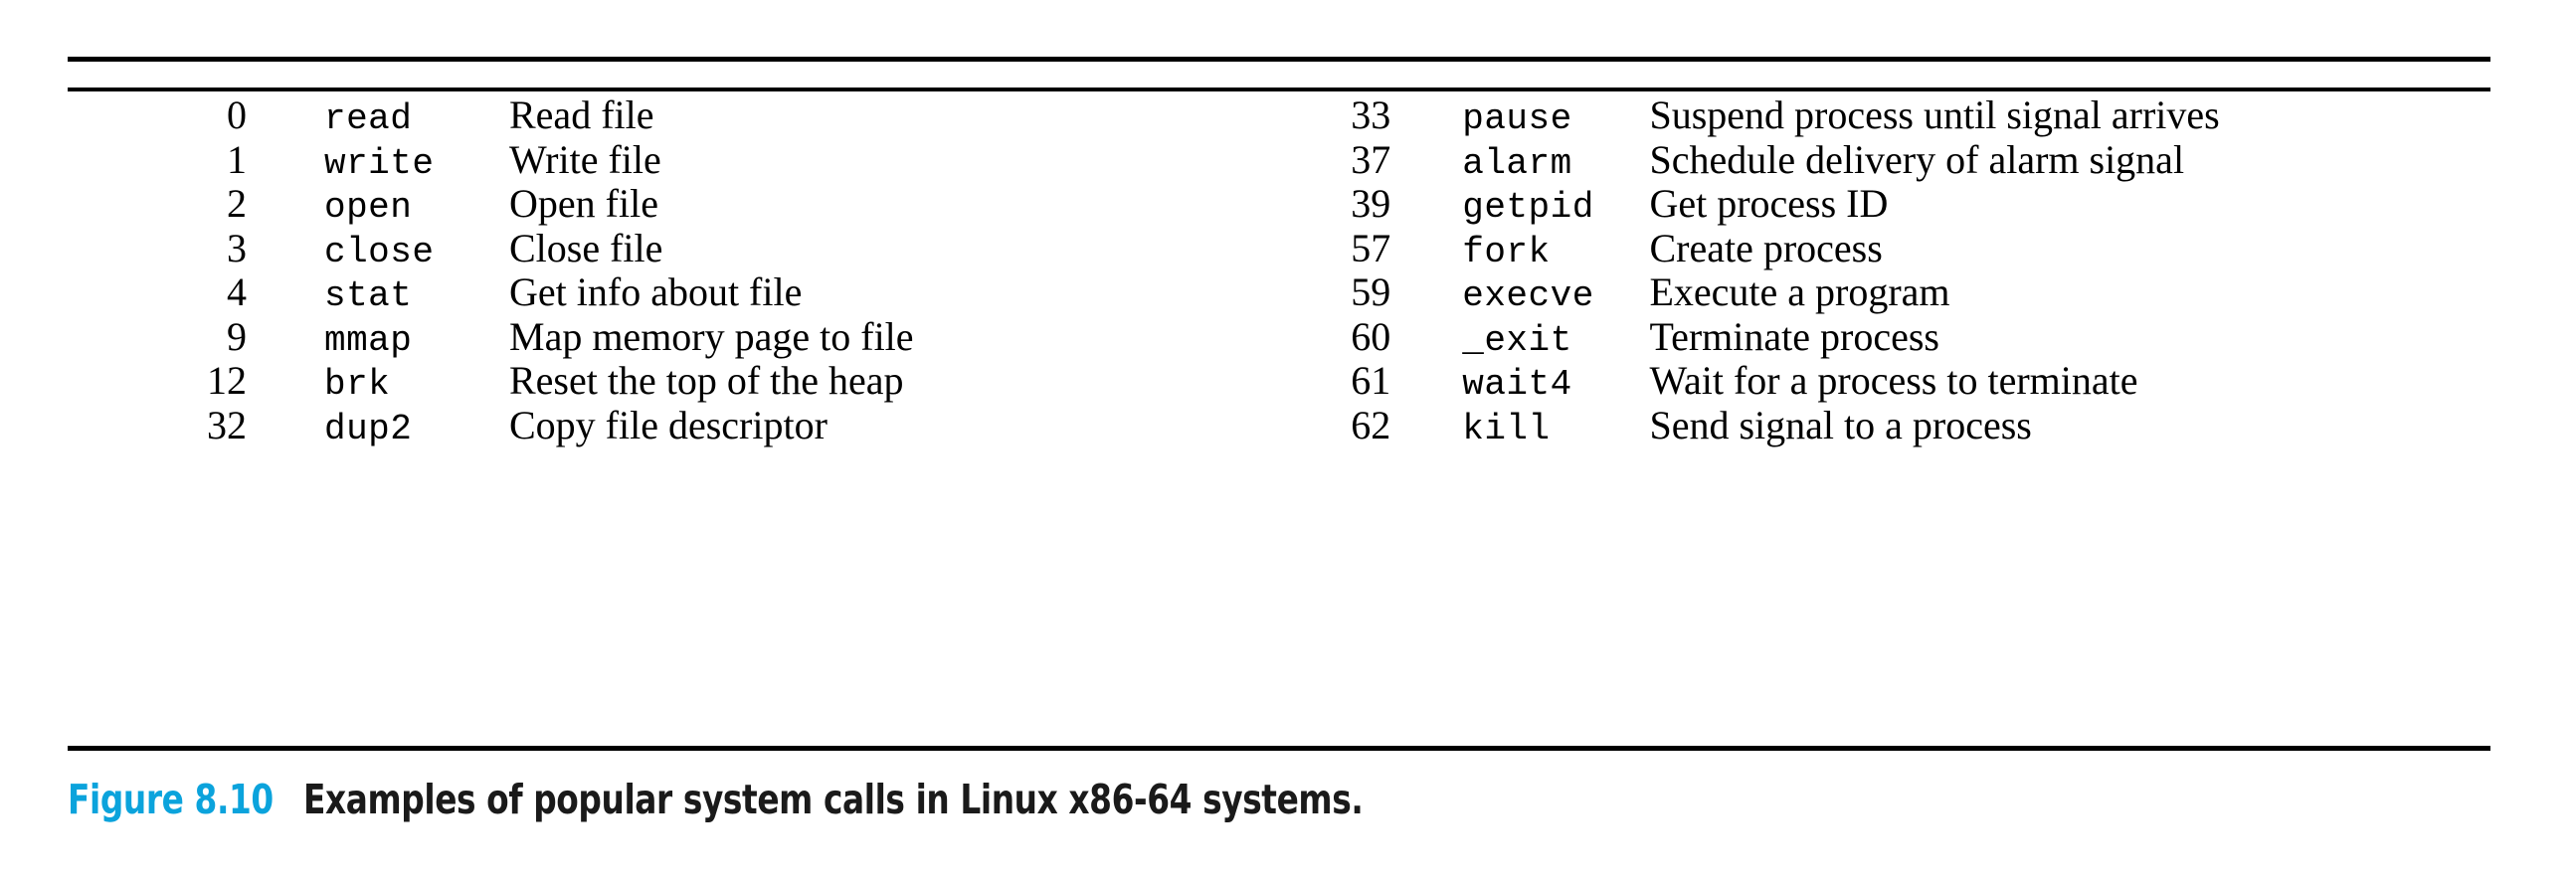 Image resolution: width=2576 pixels, height=885 pixels. What do you see at coordinates (226, 425) in the screenshot?
I see `cell-number: 32` at bounding box center [226, 425].